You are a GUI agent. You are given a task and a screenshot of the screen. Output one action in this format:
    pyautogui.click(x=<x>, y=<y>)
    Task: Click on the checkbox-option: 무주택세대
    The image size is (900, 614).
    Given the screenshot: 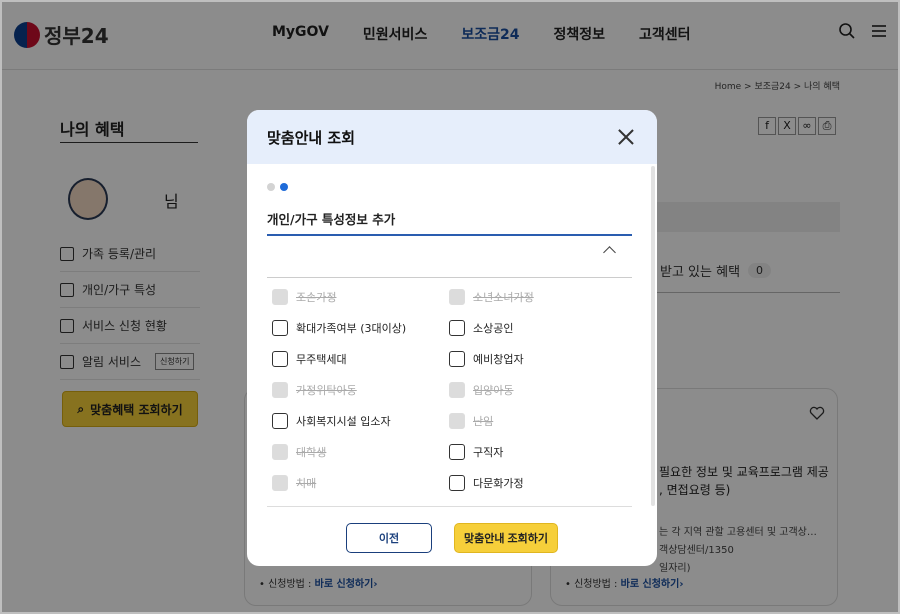 What is the action you would take?
    pyautogui.click(x=309, y=359)
    